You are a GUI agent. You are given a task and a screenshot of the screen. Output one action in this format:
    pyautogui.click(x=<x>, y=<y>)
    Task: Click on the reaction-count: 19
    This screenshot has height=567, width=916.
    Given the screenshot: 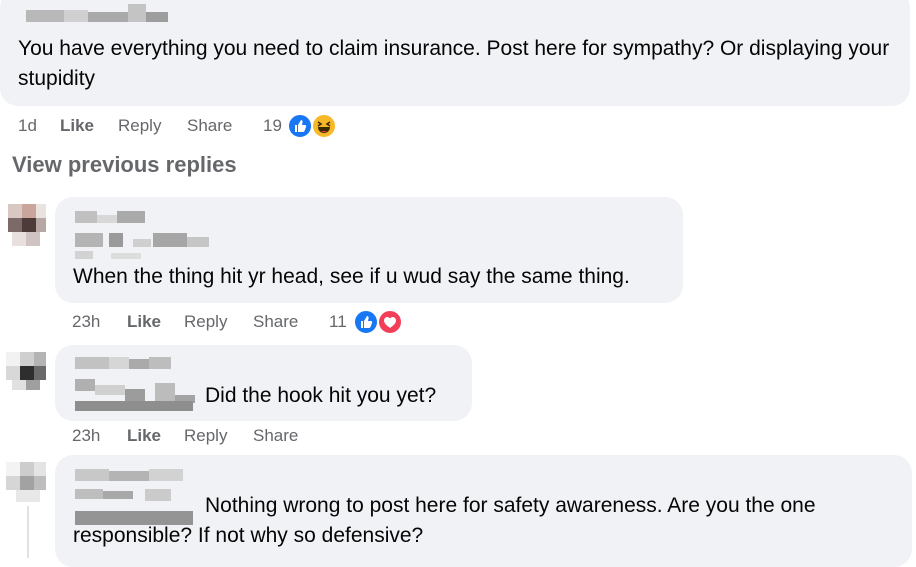 What is the action you would take?
    pyautogui.click(x=272, y=126)
    